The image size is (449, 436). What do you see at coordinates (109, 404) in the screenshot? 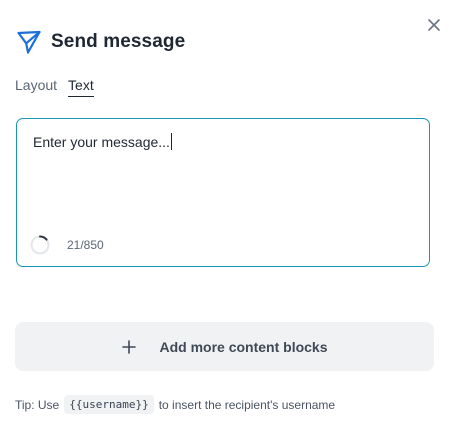
I see `username-placeholder-code: {{username}}` at bounding box center [109, 404].